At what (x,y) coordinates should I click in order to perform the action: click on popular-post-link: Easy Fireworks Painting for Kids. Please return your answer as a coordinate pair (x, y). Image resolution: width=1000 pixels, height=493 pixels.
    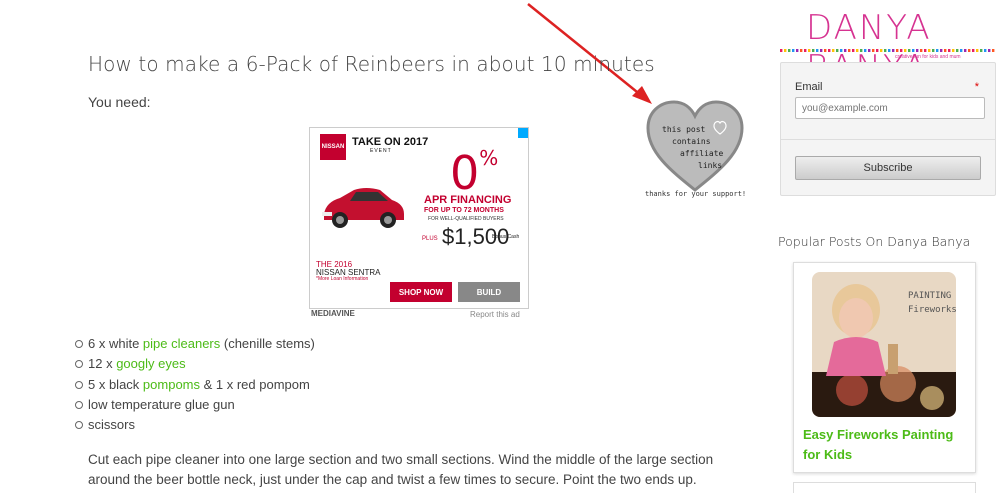
    Looking at the image, I should click on (888, 445).